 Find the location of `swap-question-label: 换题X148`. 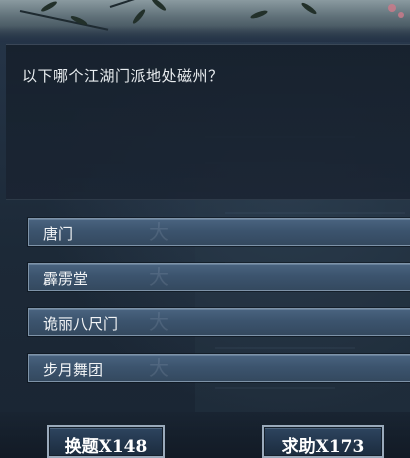

swap-question-label: 换题X148 is located at coordinates (106, 447).